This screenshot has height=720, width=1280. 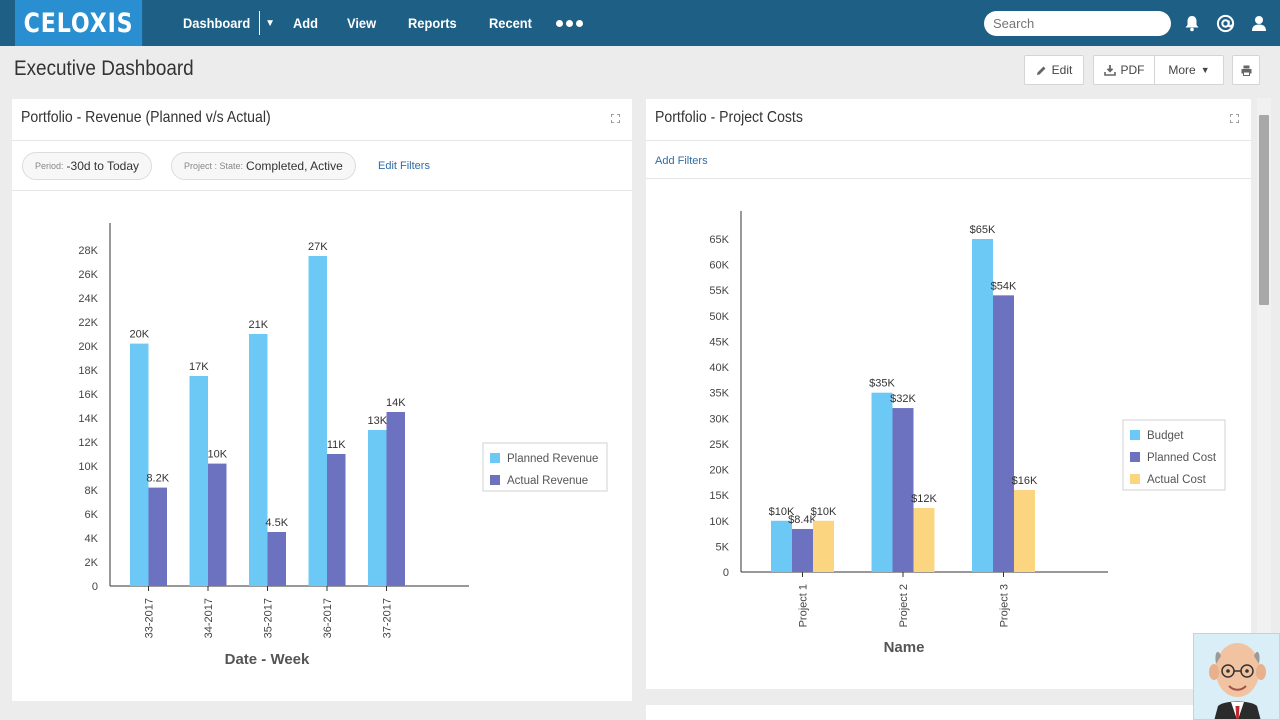 I want to click on y-tick-label: 15K, so click(x=719, y=496).